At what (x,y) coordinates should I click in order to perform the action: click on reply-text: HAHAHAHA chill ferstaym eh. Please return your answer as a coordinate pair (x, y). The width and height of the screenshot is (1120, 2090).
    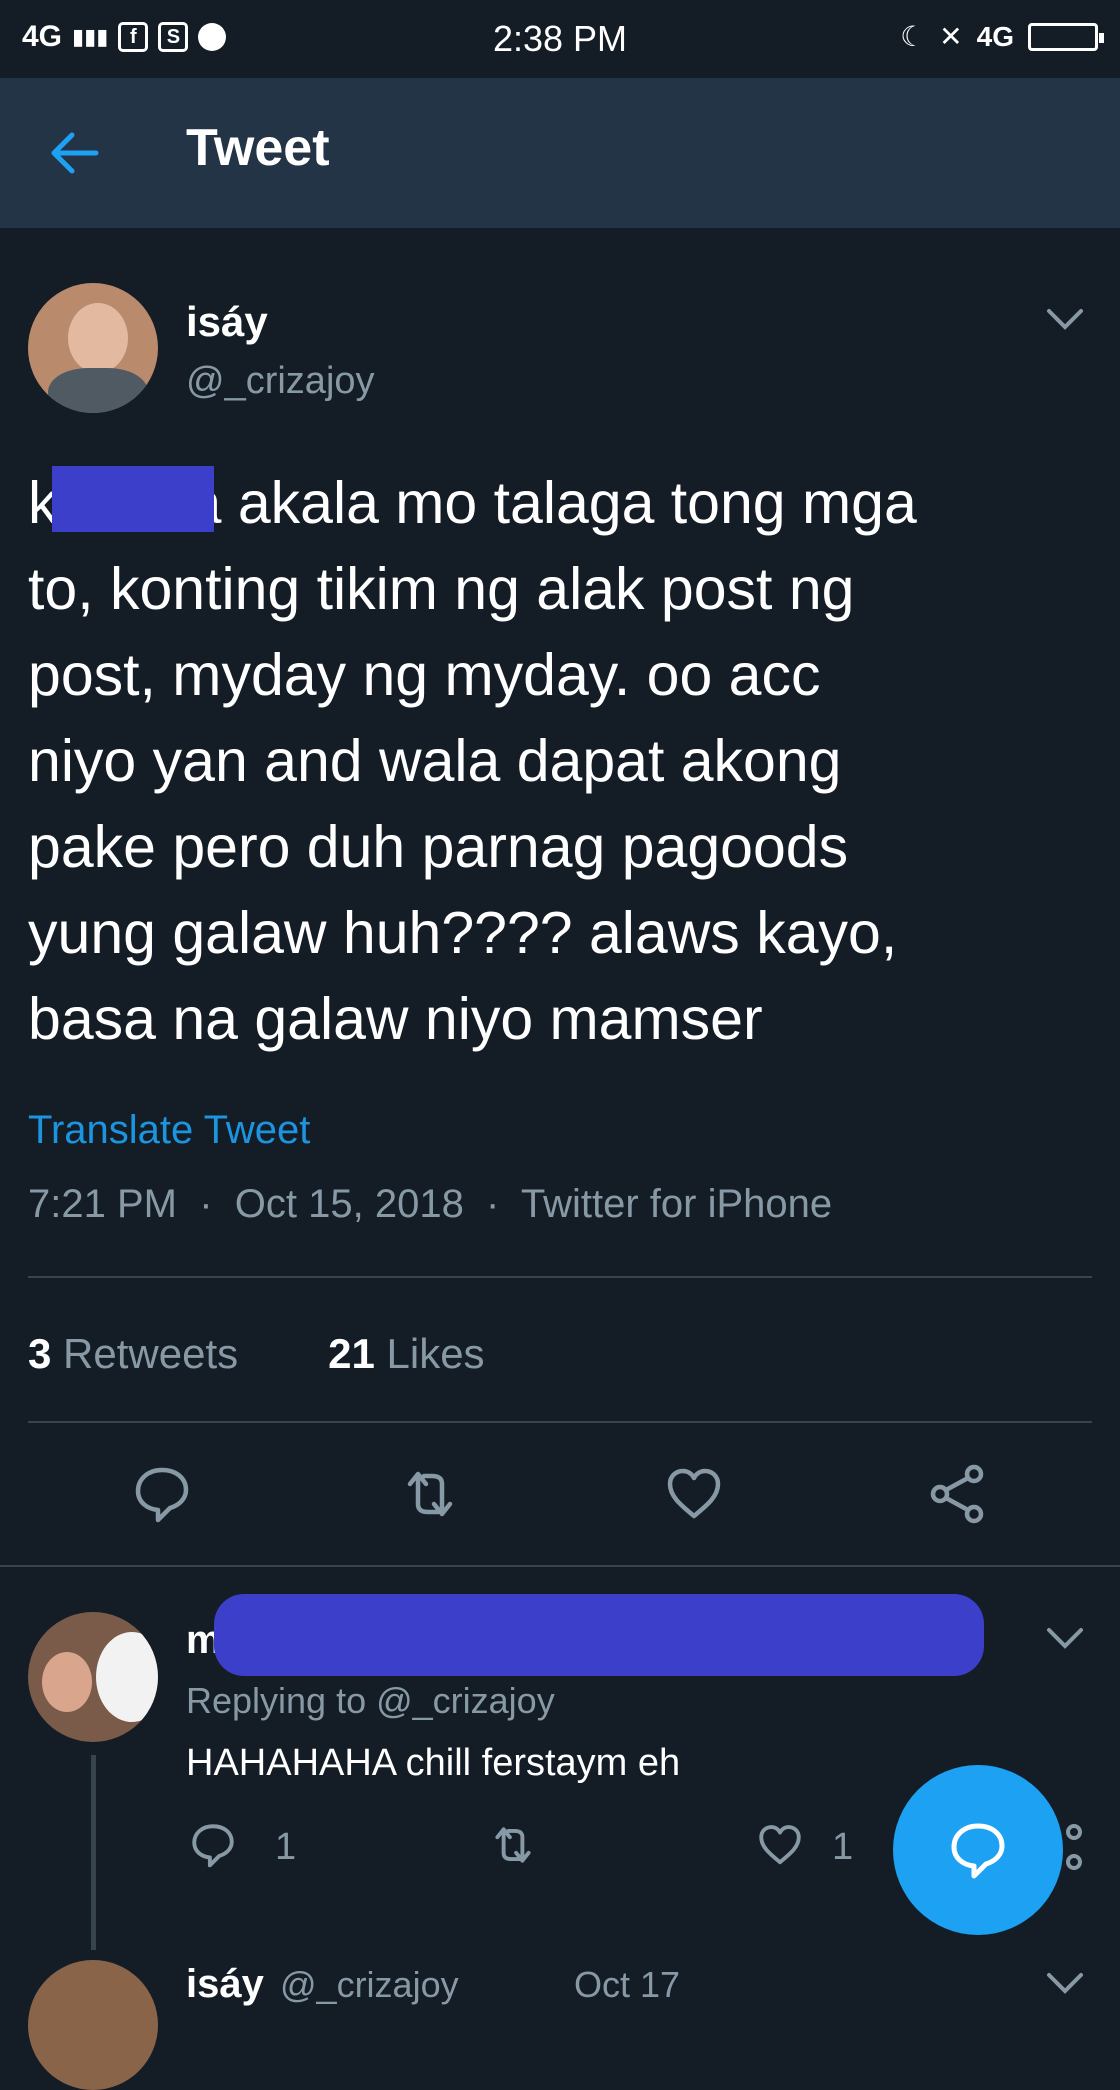
    Looking at the image, I should click on (433, 1763).